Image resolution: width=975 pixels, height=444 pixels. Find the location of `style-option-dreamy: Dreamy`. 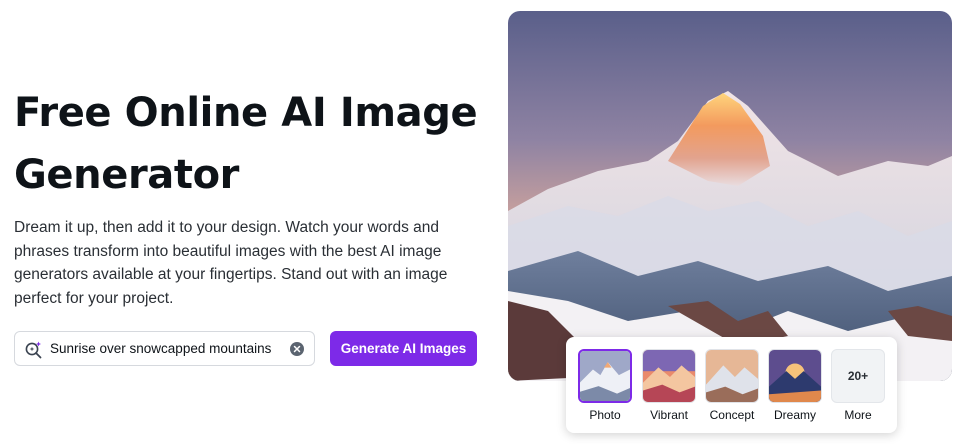

style-option-dreamy: Dreamy is located at coordinates (796, 388).